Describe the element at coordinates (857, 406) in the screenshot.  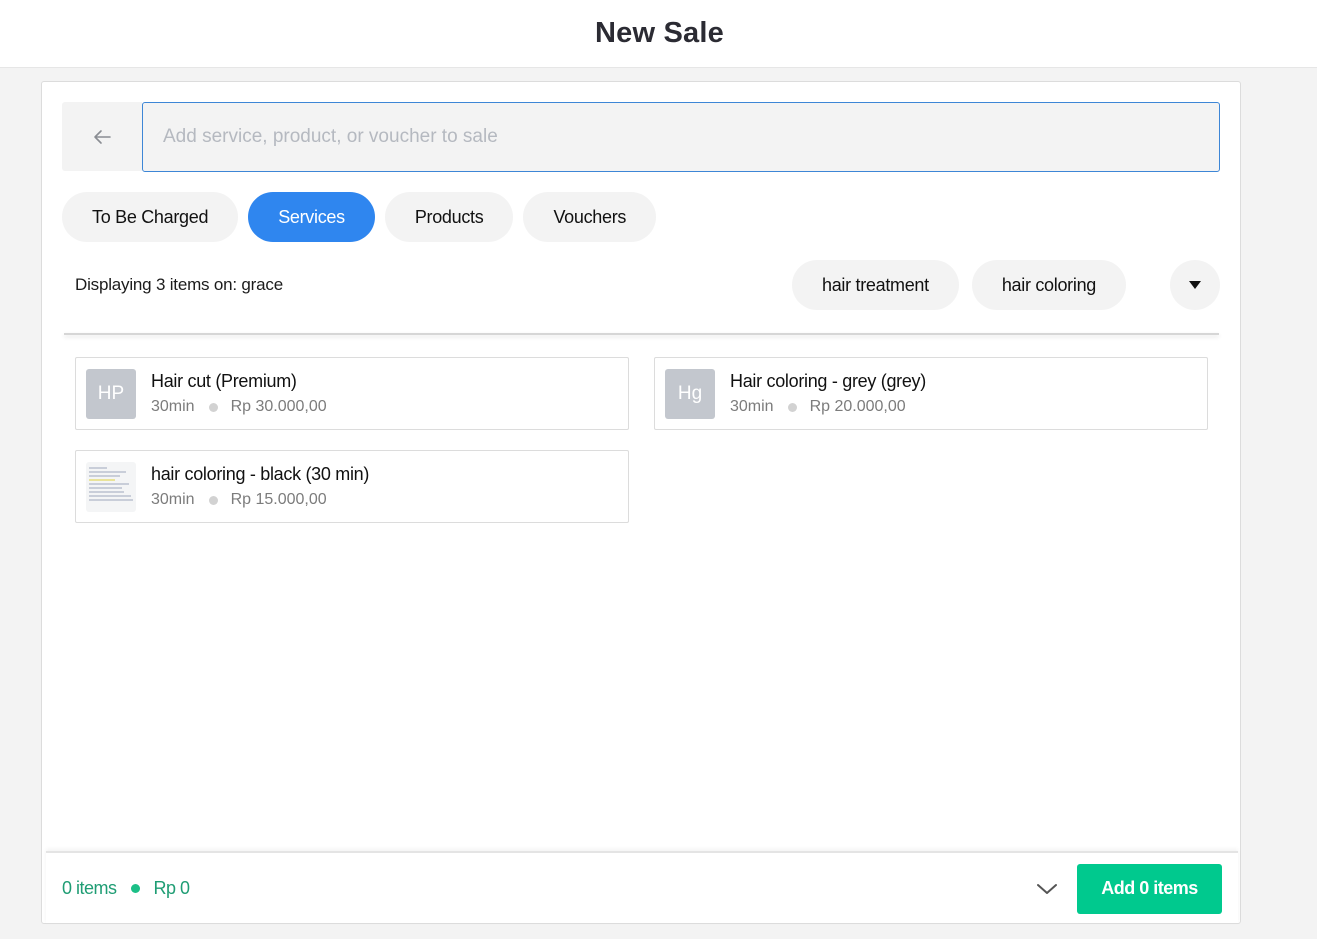
I see `service-price: Rp 20.000,00` at that location.